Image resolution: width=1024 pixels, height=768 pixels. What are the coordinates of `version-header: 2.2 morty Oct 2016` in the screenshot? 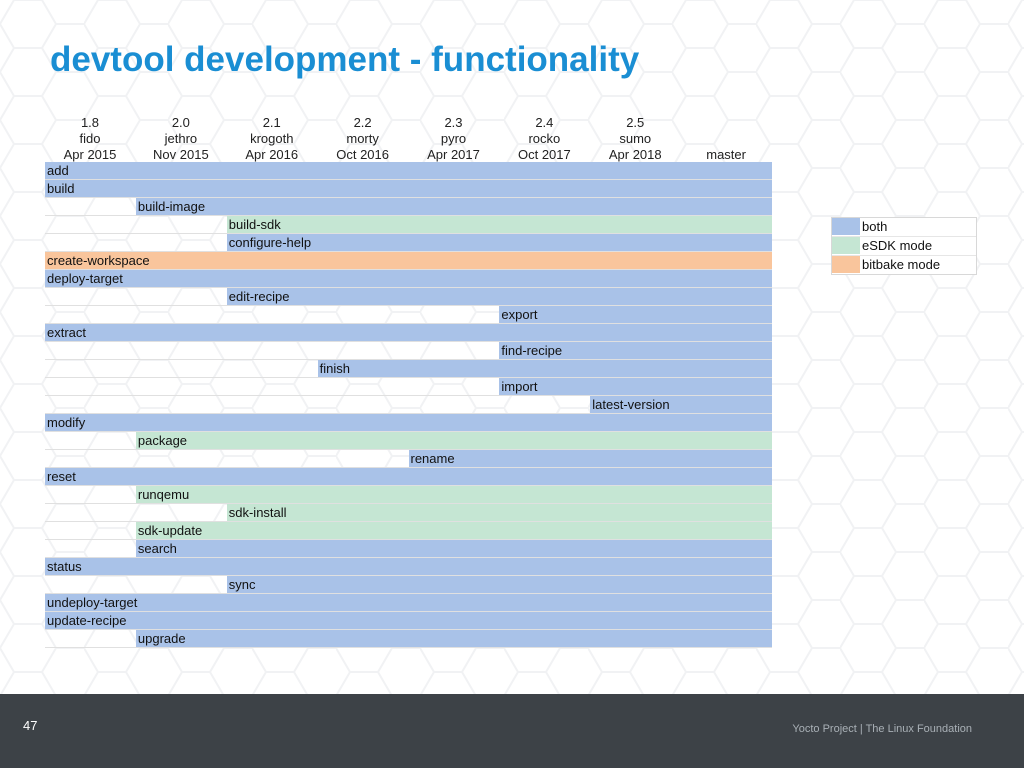 It's located at (363, 139).